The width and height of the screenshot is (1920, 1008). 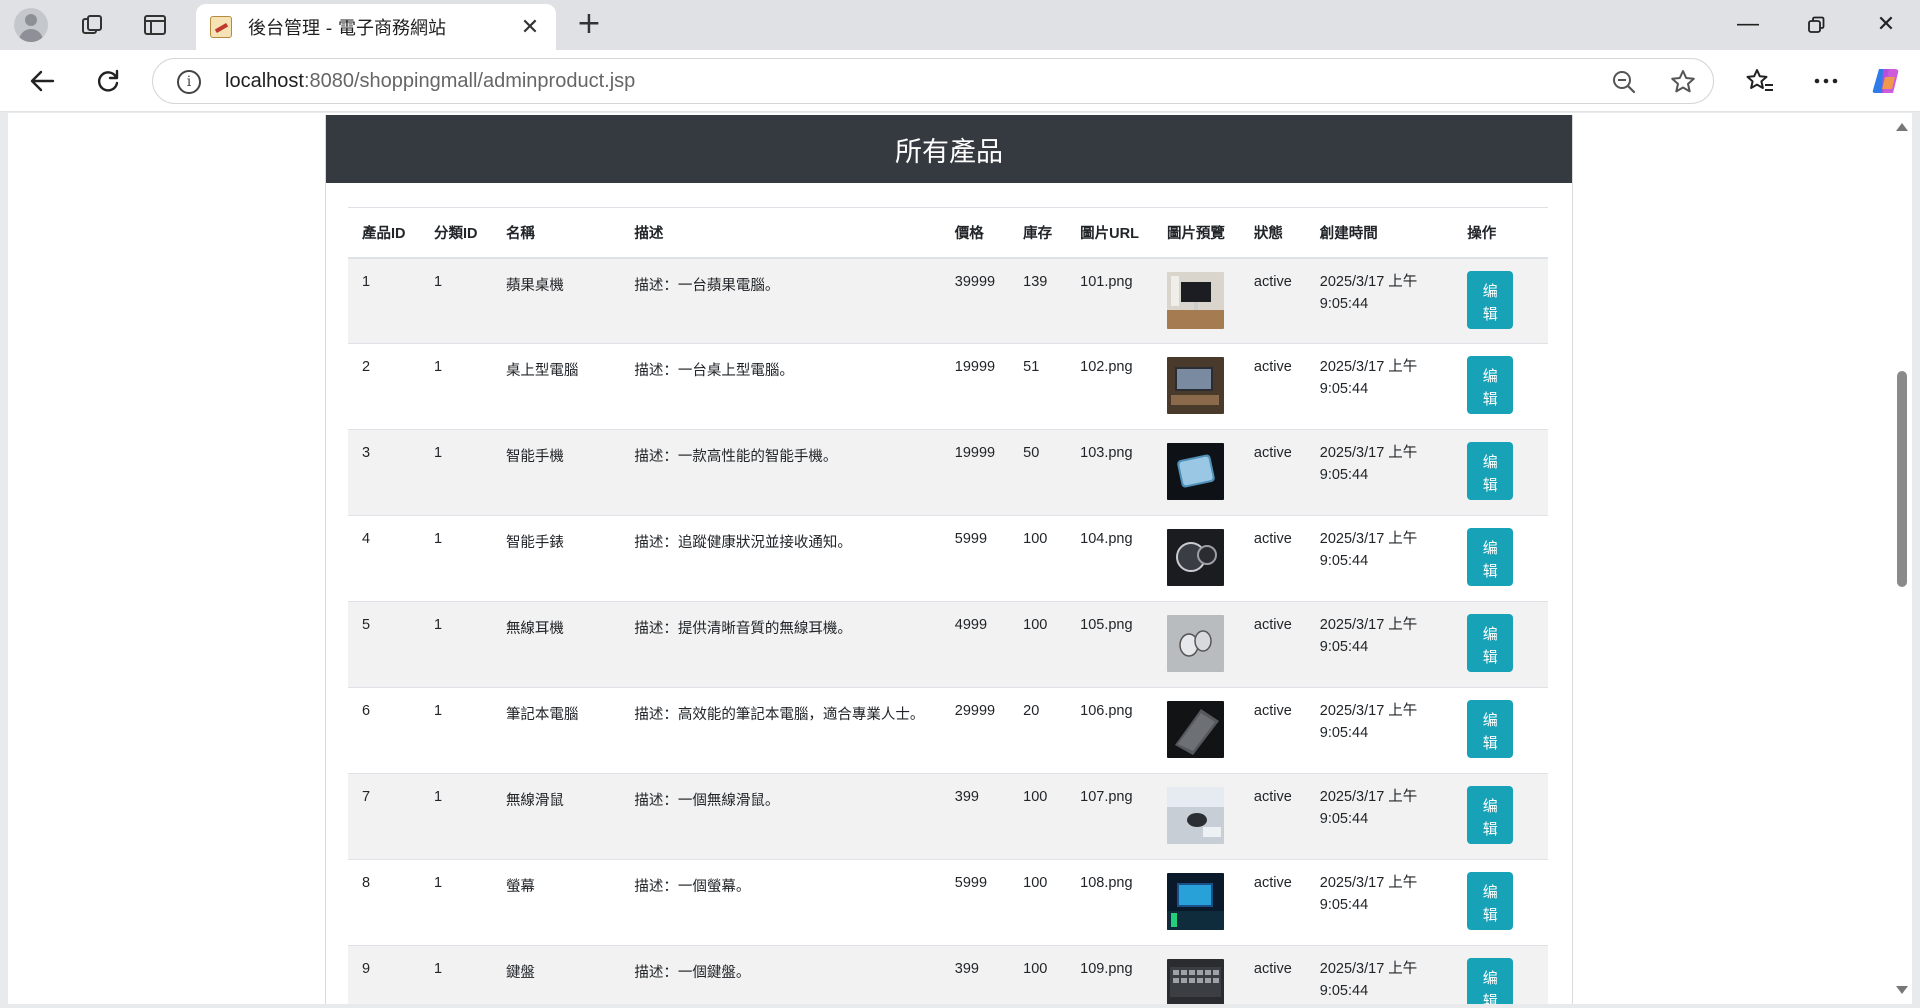 What do you see at coordinates (556, 816) in the screenshot?
I see `cell-name: 無線滑鼠` at bounding box center [556, 816].